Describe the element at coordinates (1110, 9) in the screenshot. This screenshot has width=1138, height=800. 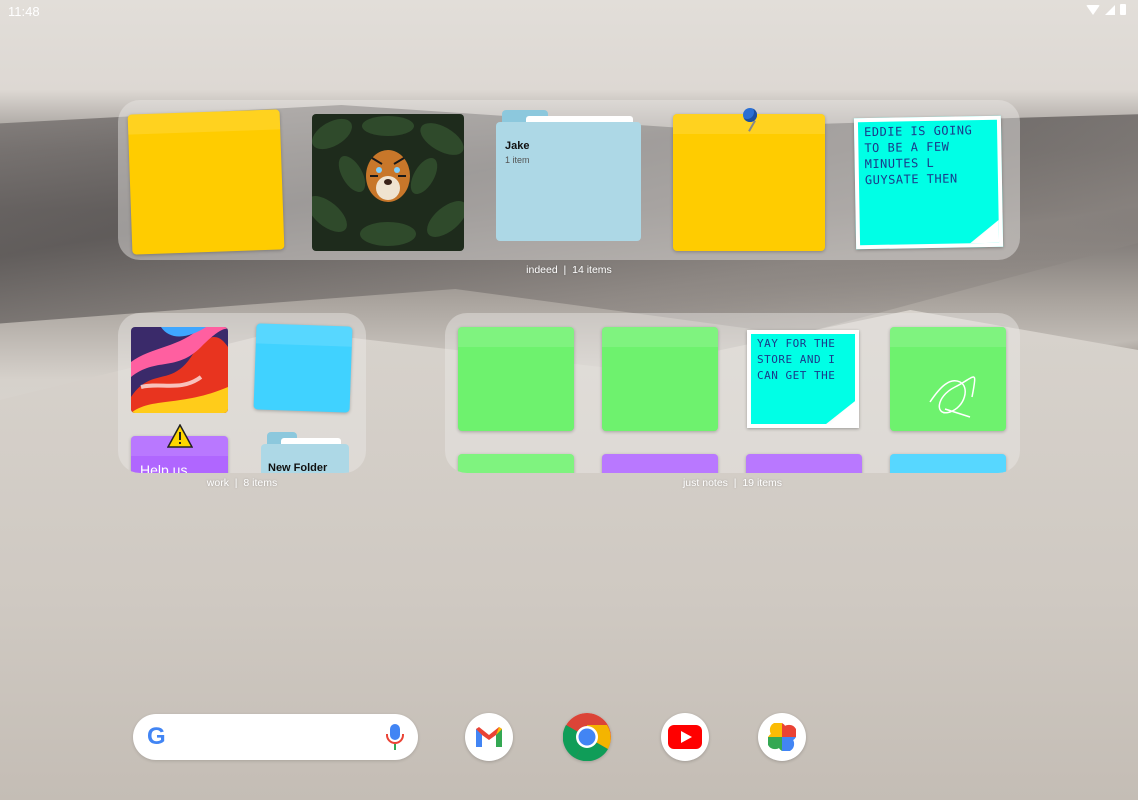
I see `signal-icon` at that location.